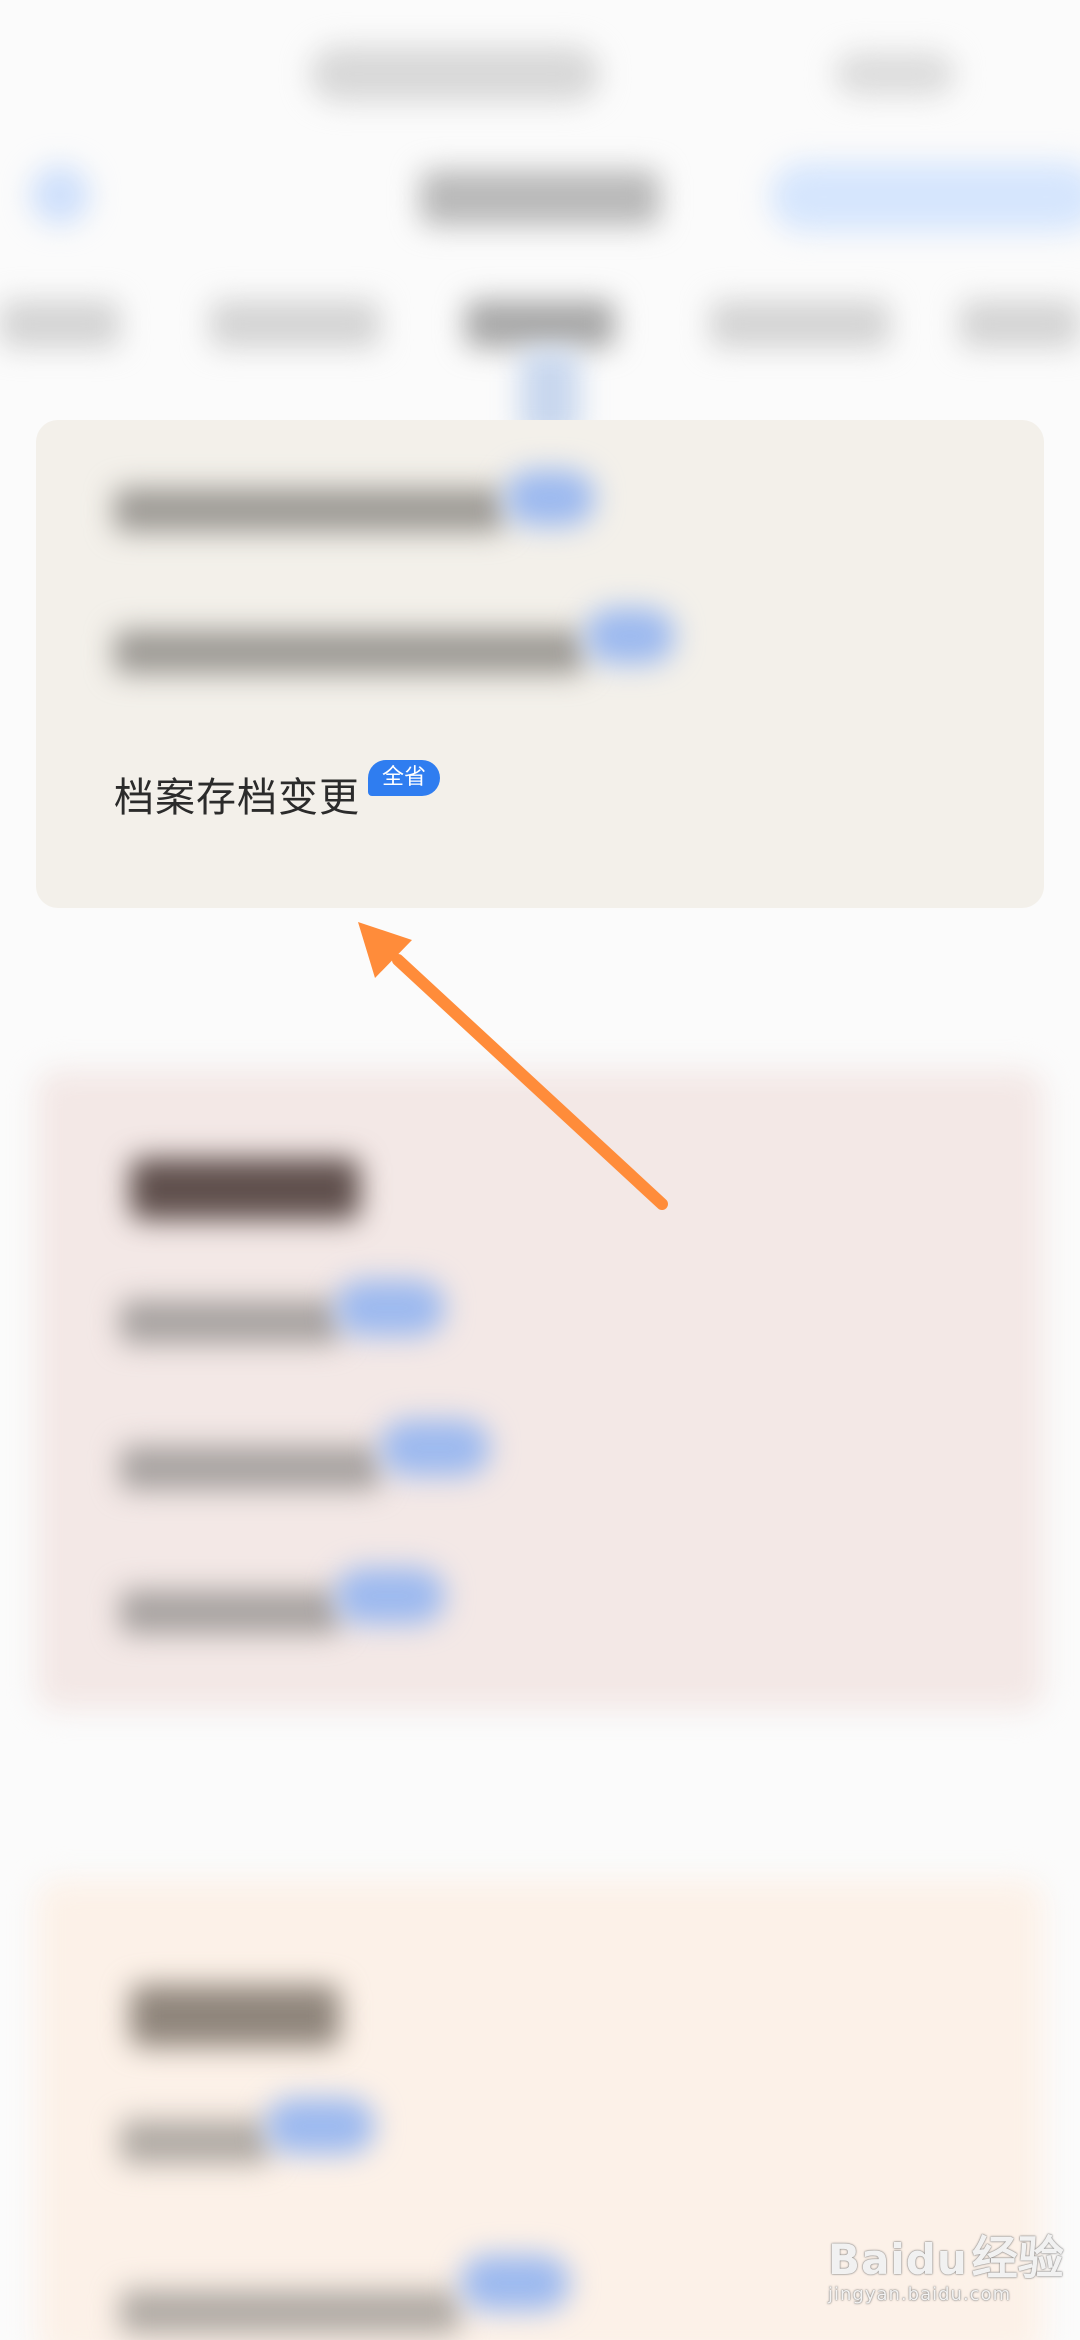  I want to click on annotation-arrow-head, so click(385, 950).